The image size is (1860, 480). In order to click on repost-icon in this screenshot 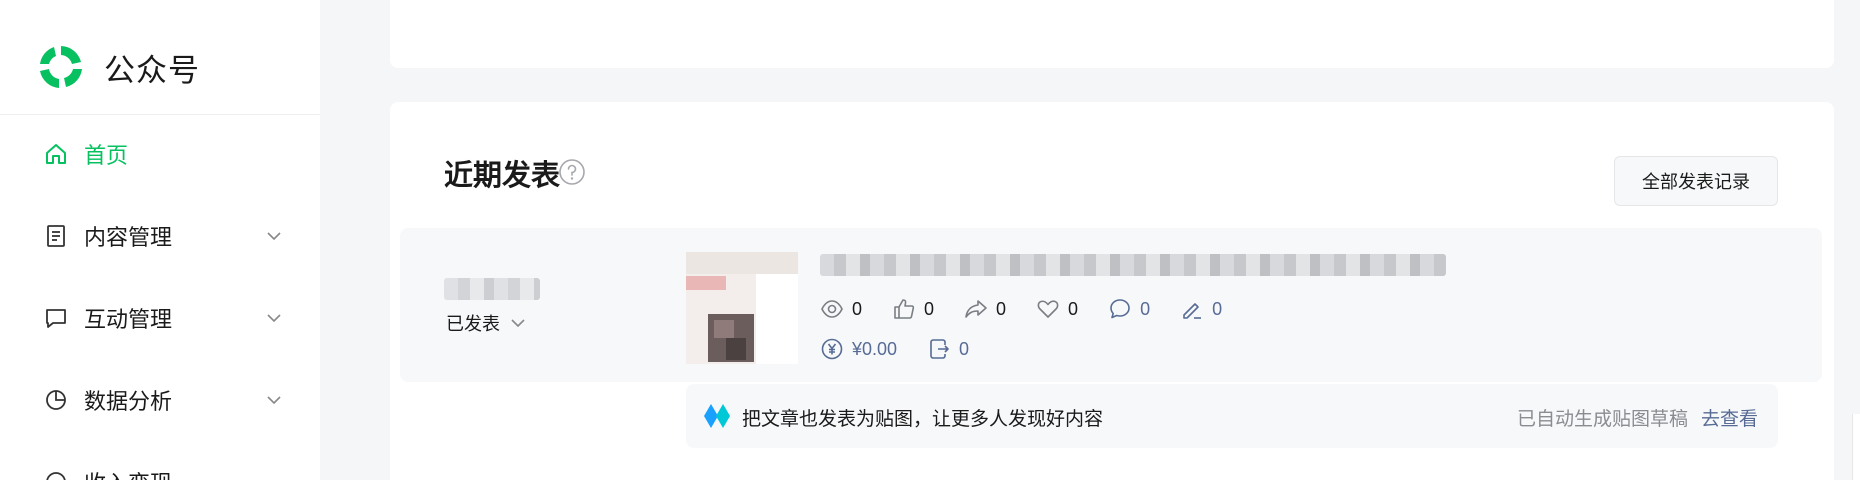, I will do `click(939, 349)`.